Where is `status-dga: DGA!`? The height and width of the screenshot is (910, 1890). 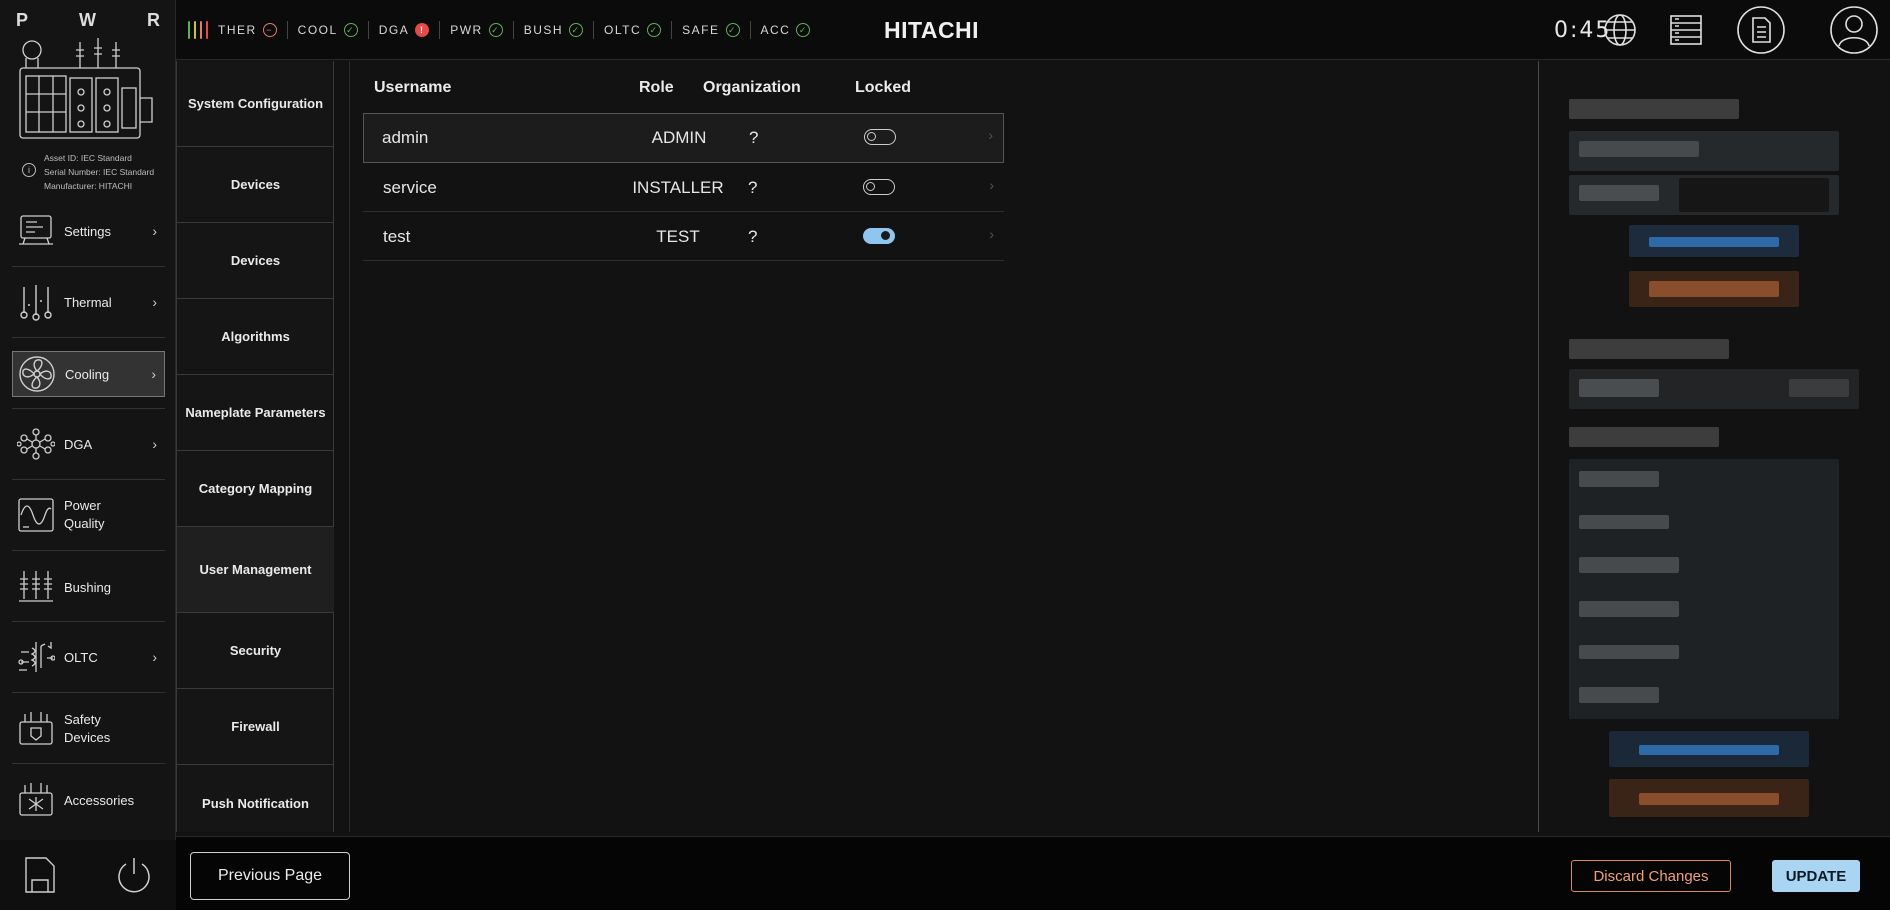 status-dga: DGA! is located at coordinates (403, 30).